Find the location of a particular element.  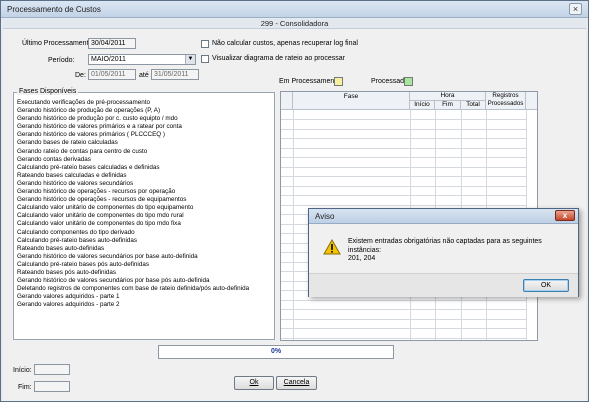

window-close-button: × is located at coordinates (575, 9).